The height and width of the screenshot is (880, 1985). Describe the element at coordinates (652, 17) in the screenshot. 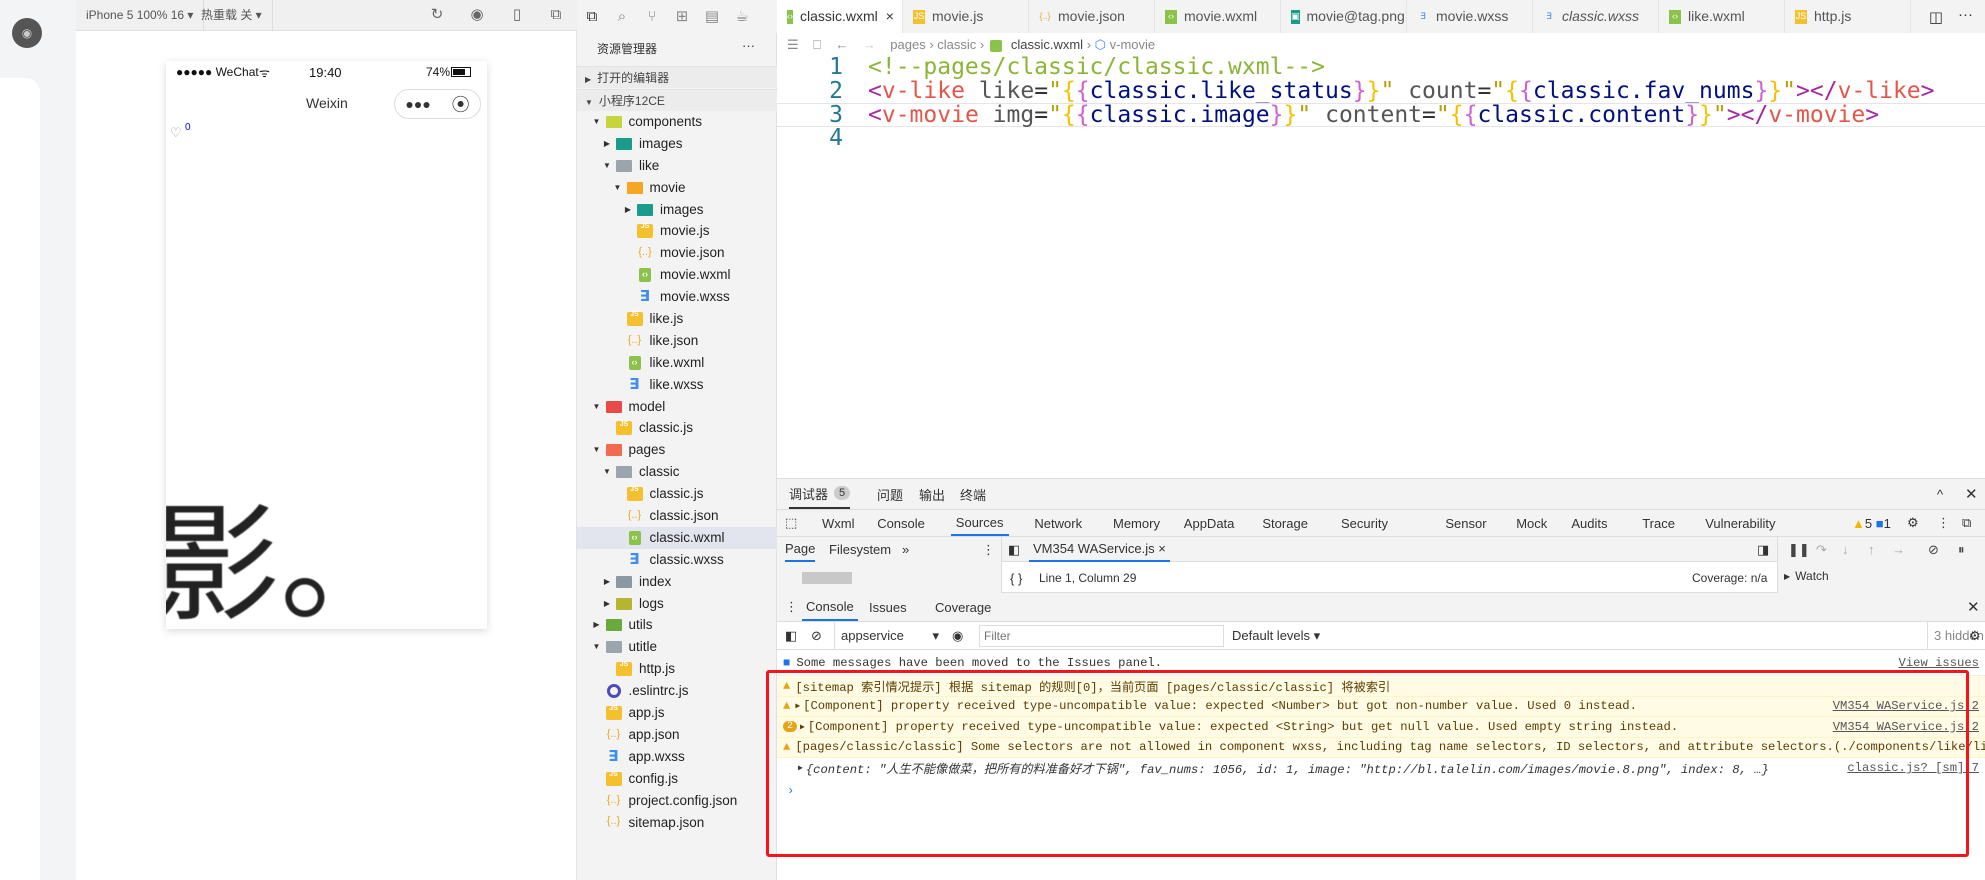

I see `git-icon: ⑂` at that location.